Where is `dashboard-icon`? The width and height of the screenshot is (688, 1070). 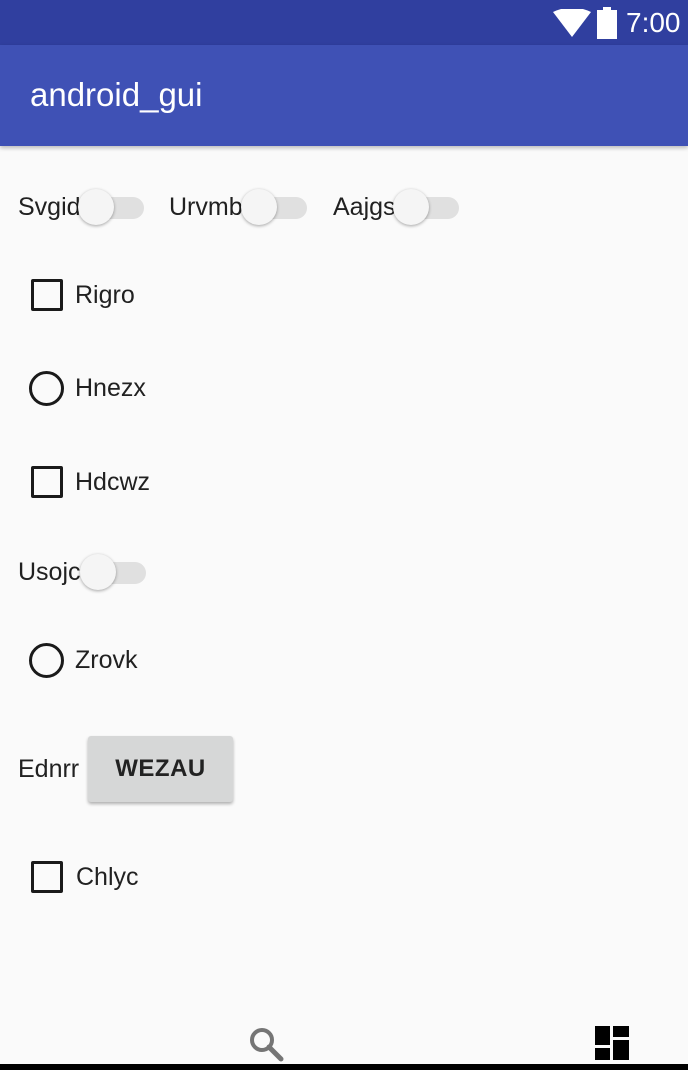
dashboard-icon is located at coordinates (612, 1043).